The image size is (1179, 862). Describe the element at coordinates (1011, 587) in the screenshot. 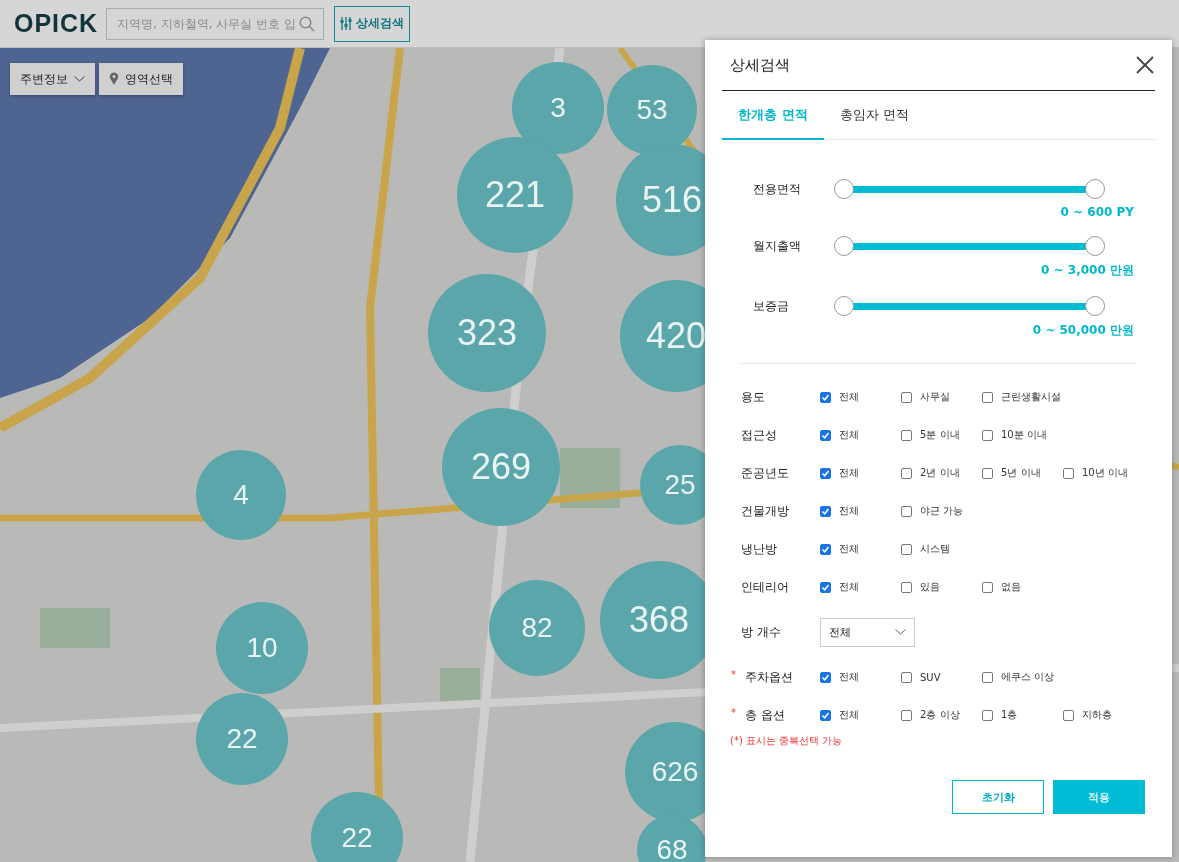

I see `option-label: 없음` at that location.